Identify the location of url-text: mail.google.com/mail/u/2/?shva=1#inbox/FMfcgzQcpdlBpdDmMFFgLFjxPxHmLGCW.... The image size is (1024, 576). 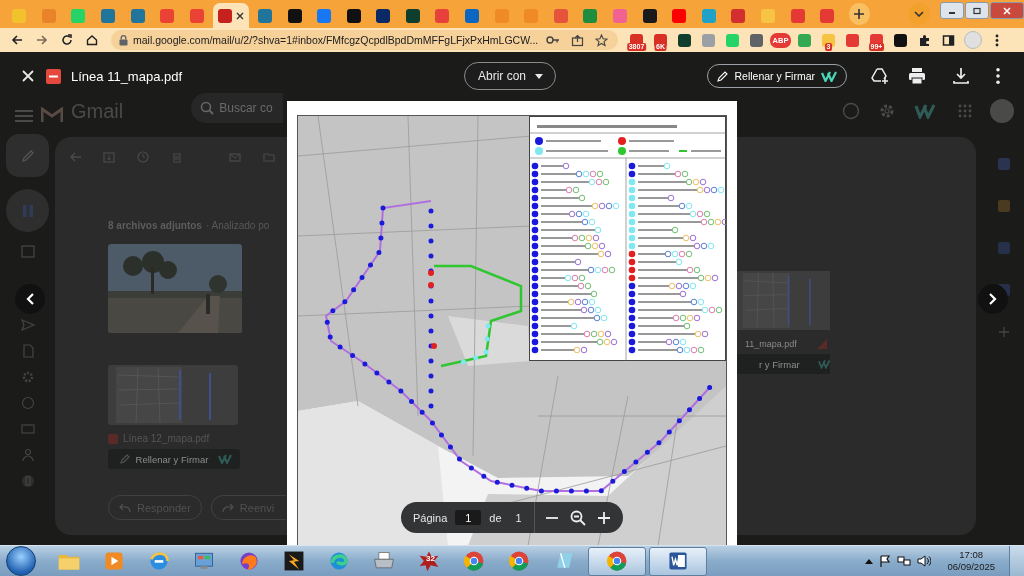
(336, 40).